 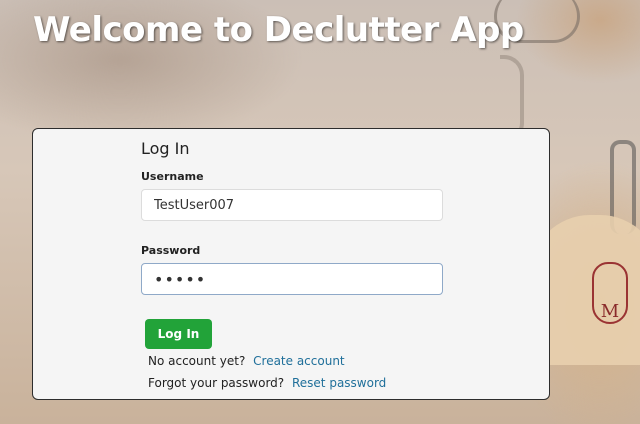 I want to click on username-input, so click(x=292, y=205).